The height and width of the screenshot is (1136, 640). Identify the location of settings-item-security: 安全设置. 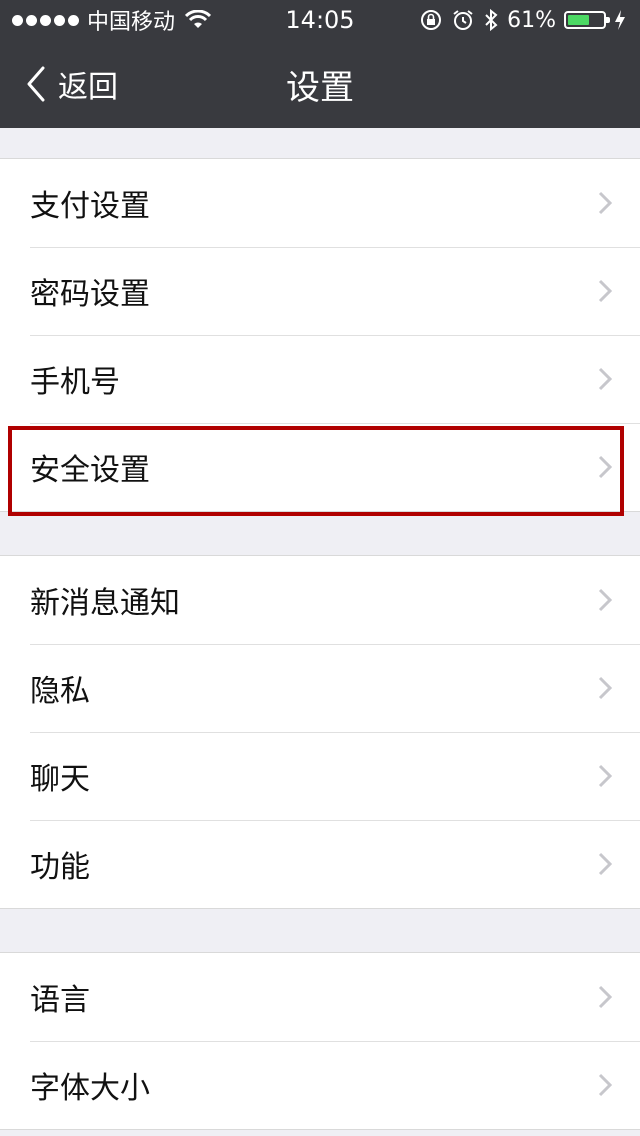
(320, 467).